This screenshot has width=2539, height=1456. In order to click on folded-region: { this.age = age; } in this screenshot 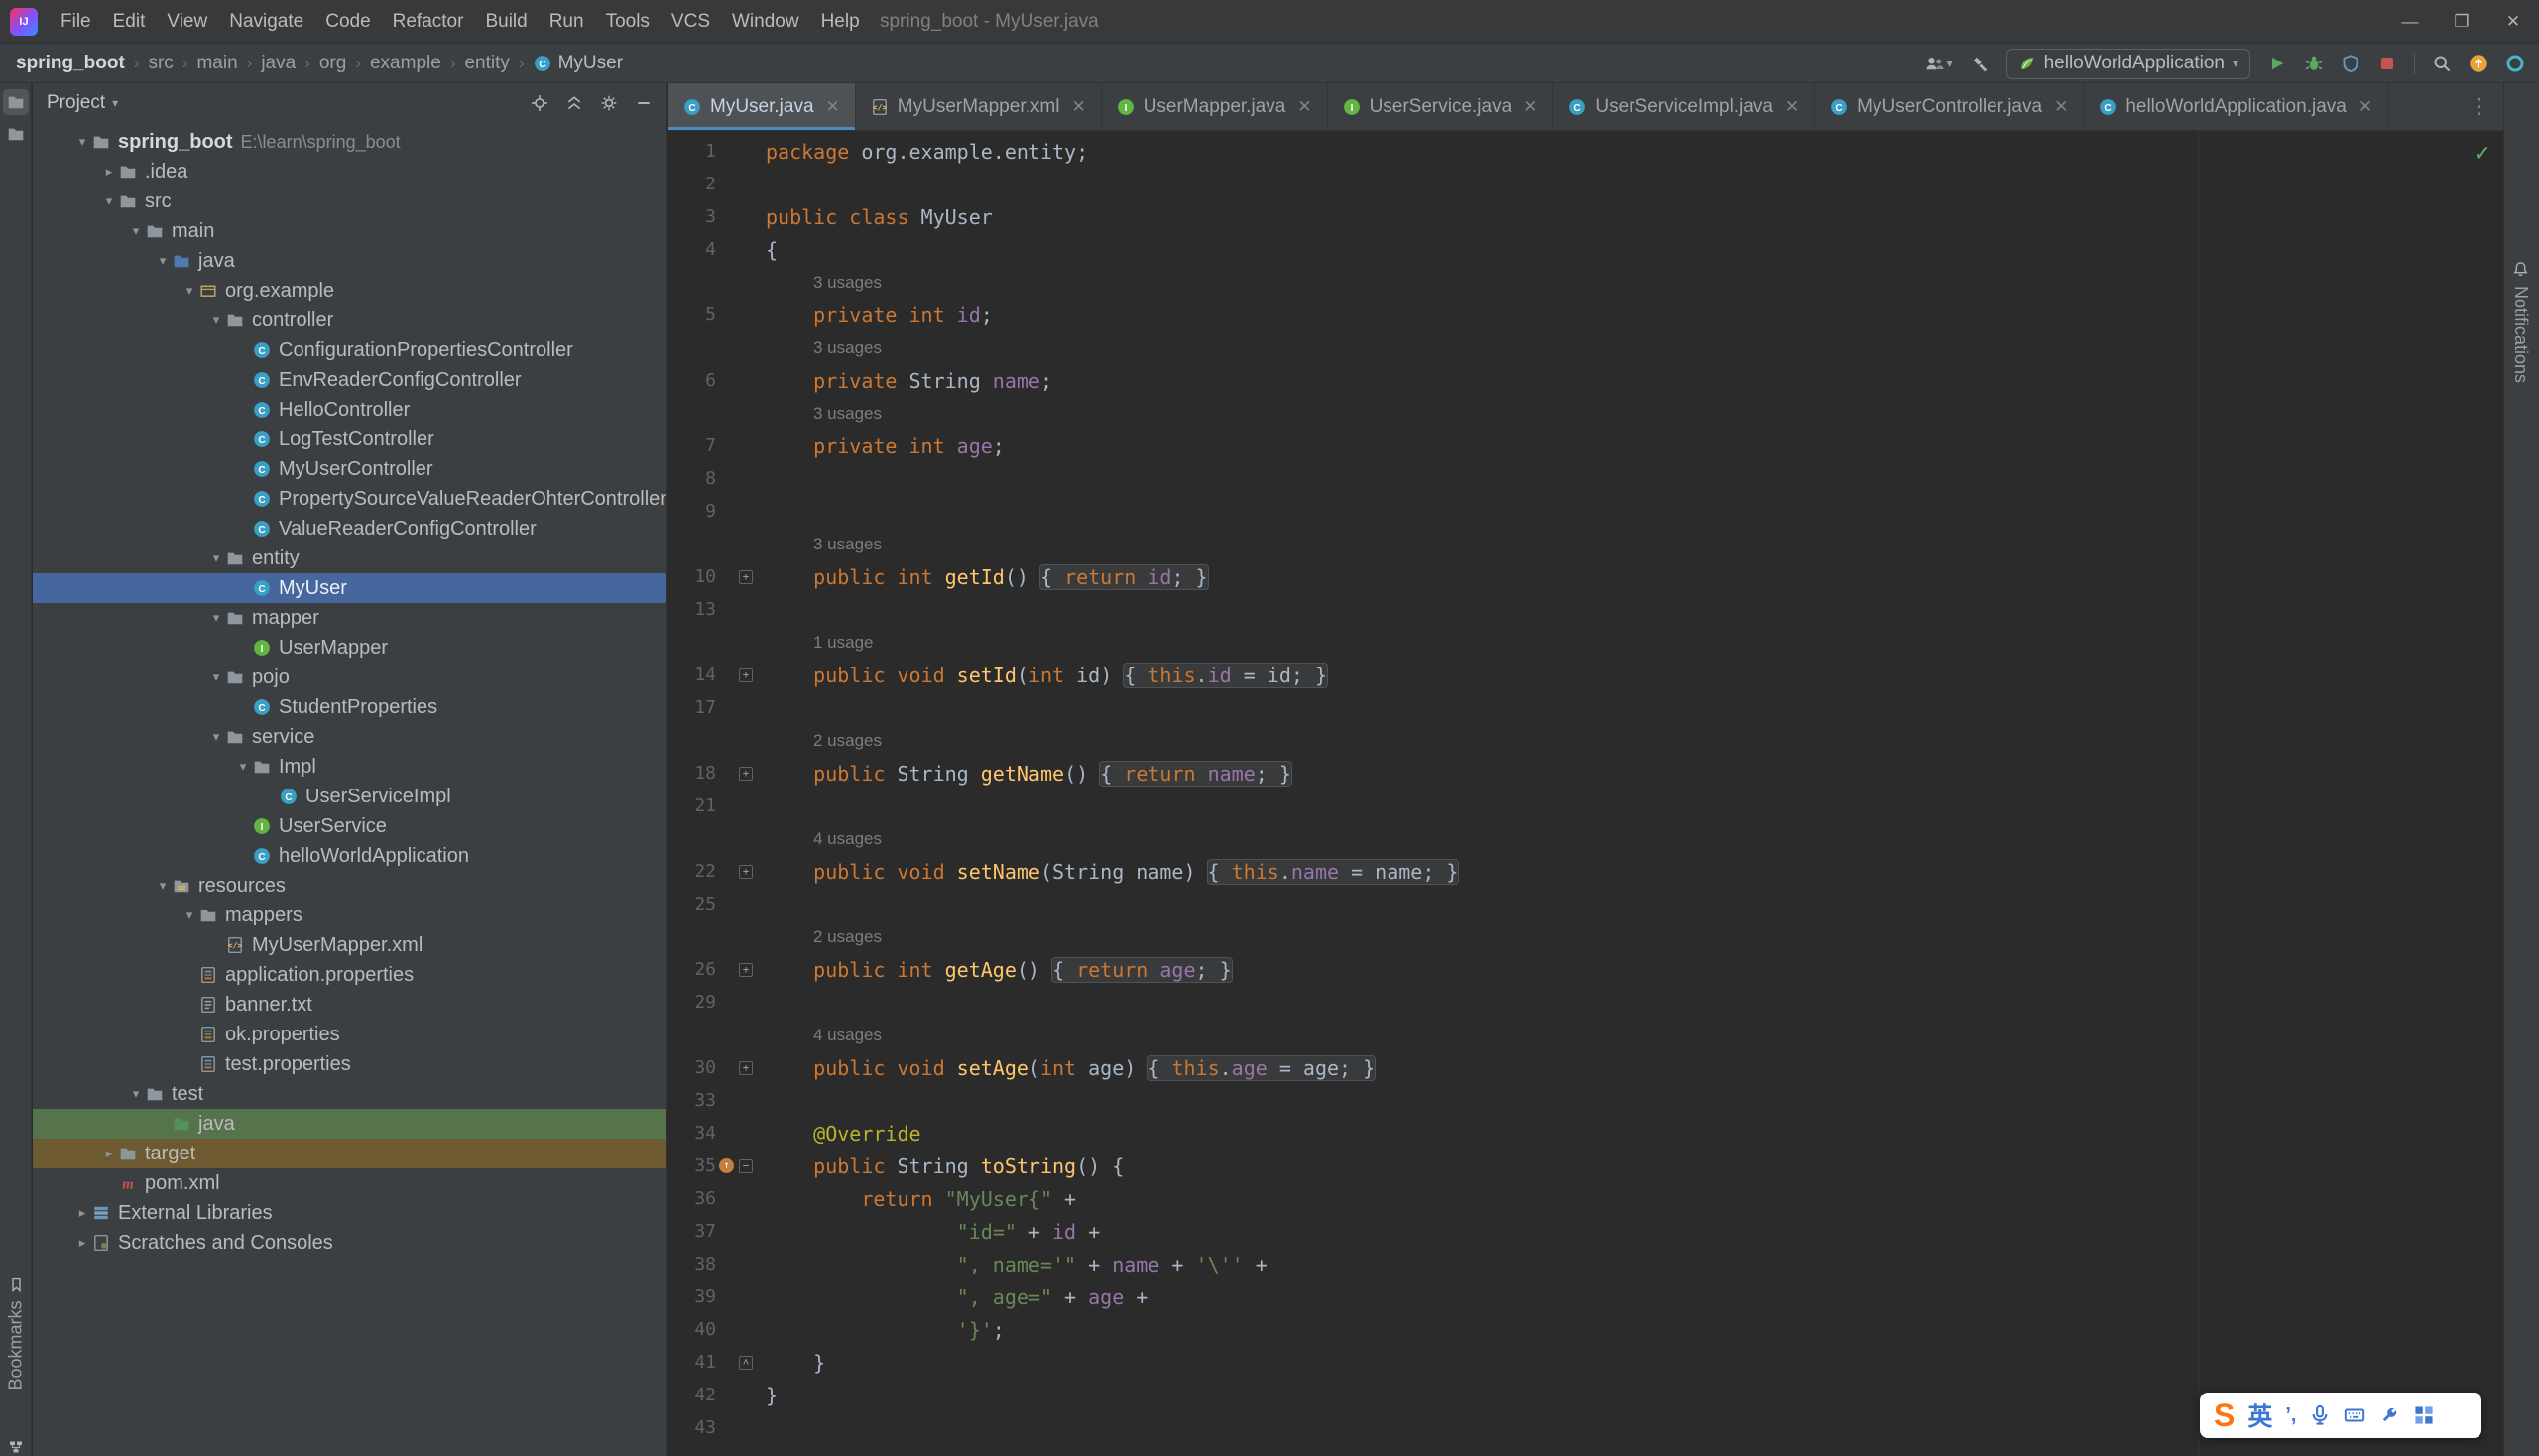, I will do `click(1262, 1067)`.